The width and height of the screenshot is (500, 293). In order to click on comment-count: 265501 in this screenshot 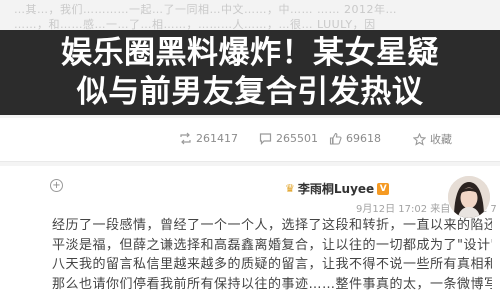, I will do `click(297, 138)`.